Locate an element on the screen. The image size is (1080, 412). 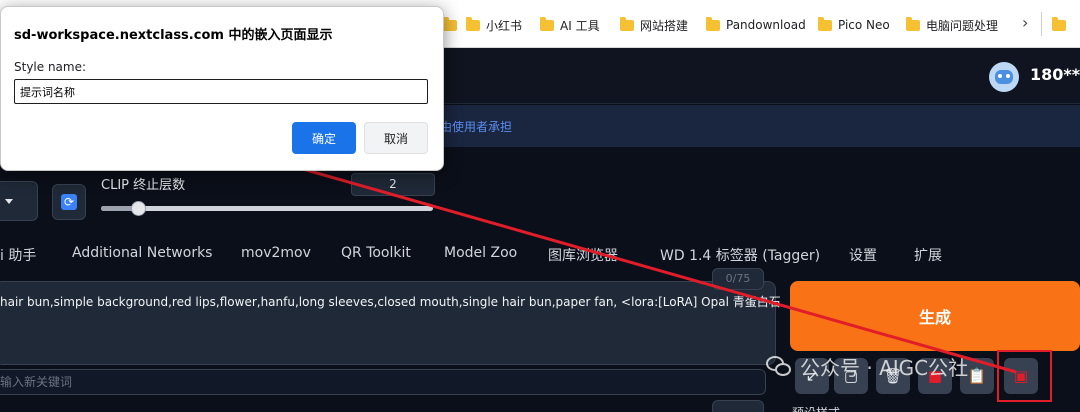
refresh-button: ⟳ is located at coordinates (69, 202).